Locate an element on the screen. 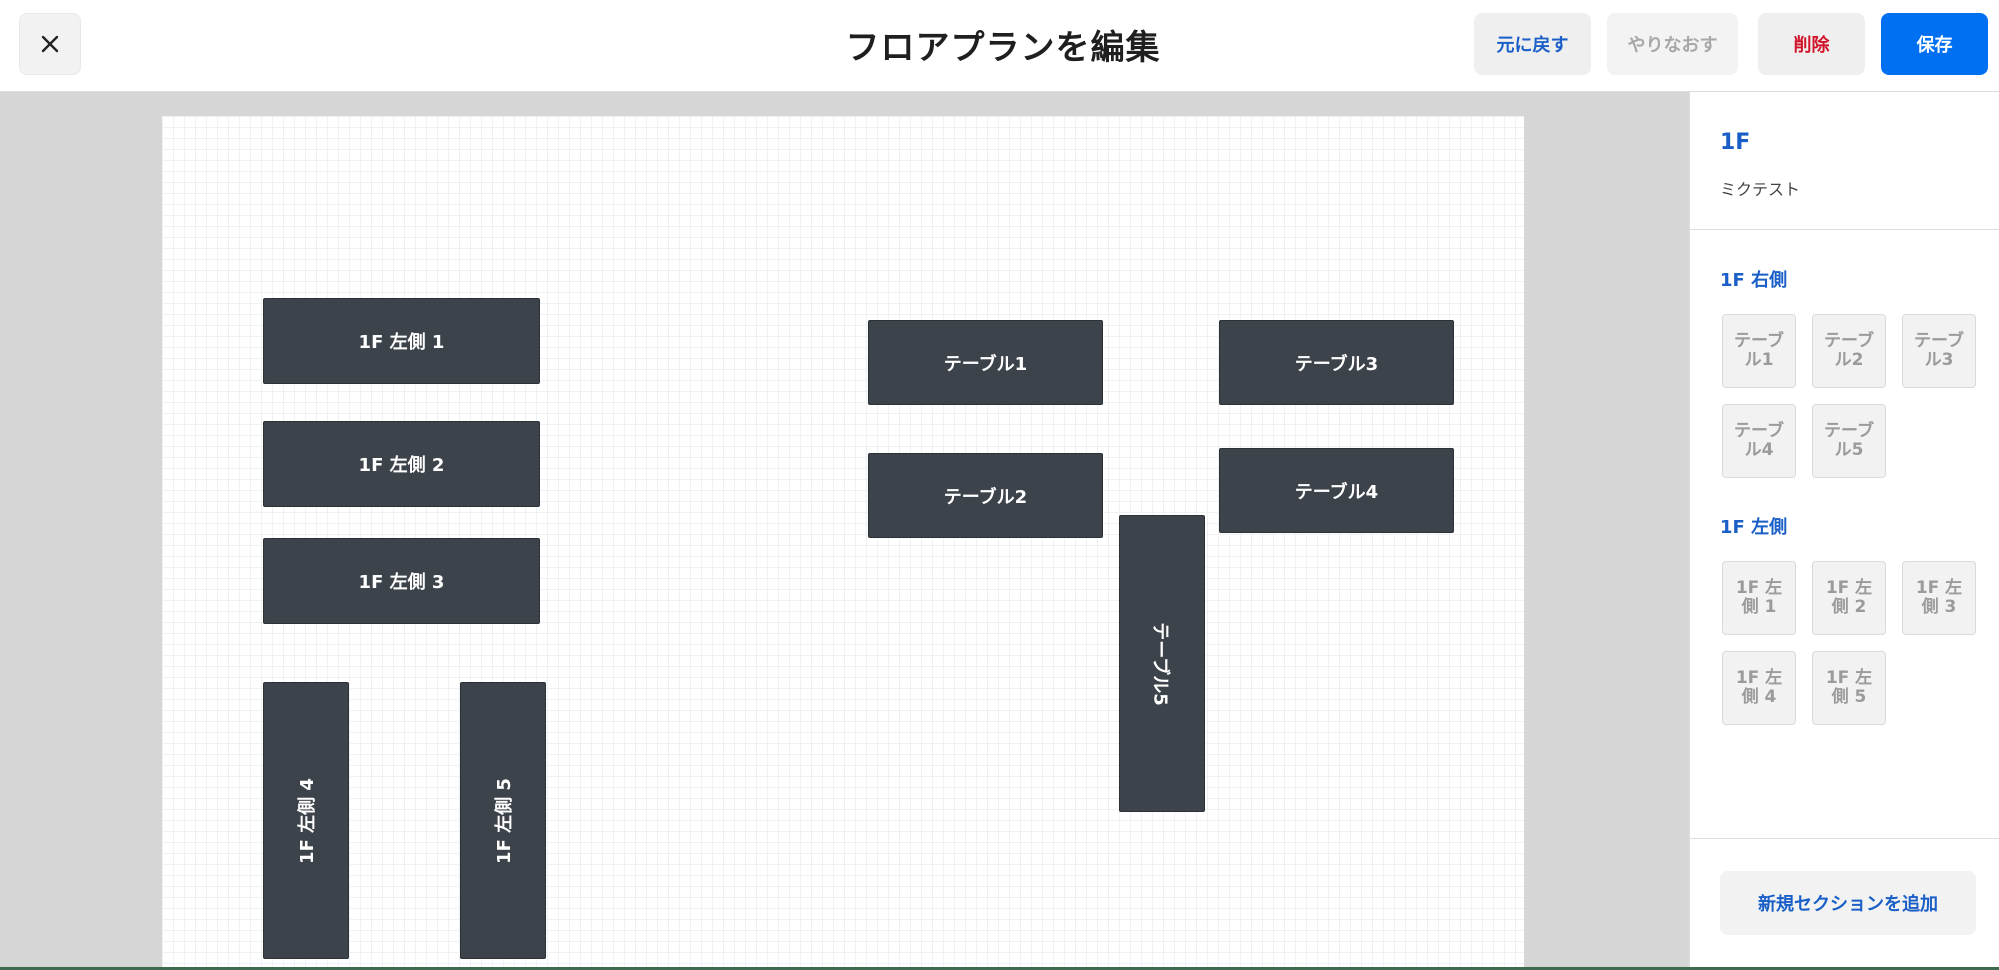 The image size is (1999, 970). section-title-left: 1F 左側 is located at coordinates (1754, 527).